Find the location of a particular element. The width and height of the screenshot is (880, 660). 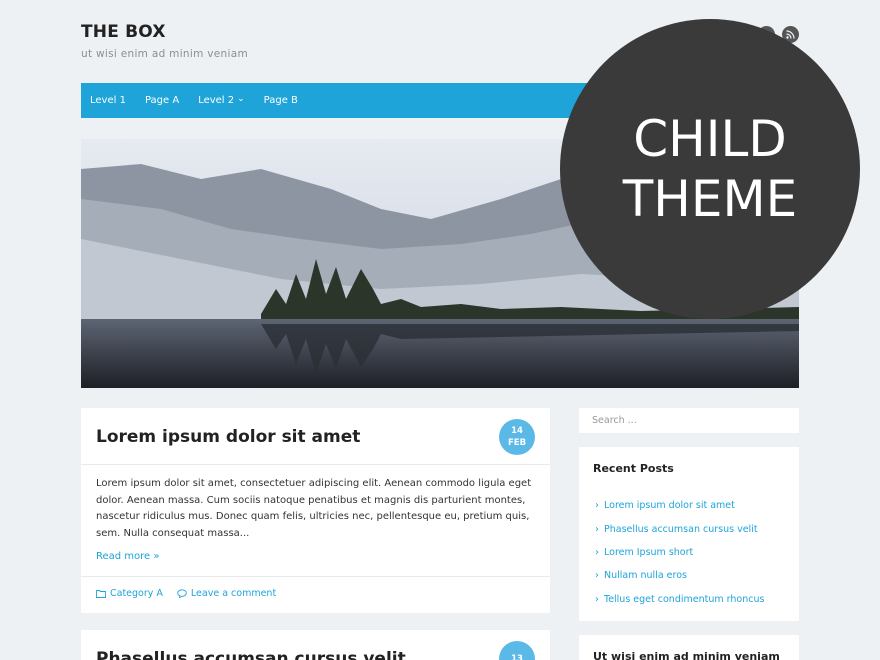

search-input is located at coordinates (689, 420).